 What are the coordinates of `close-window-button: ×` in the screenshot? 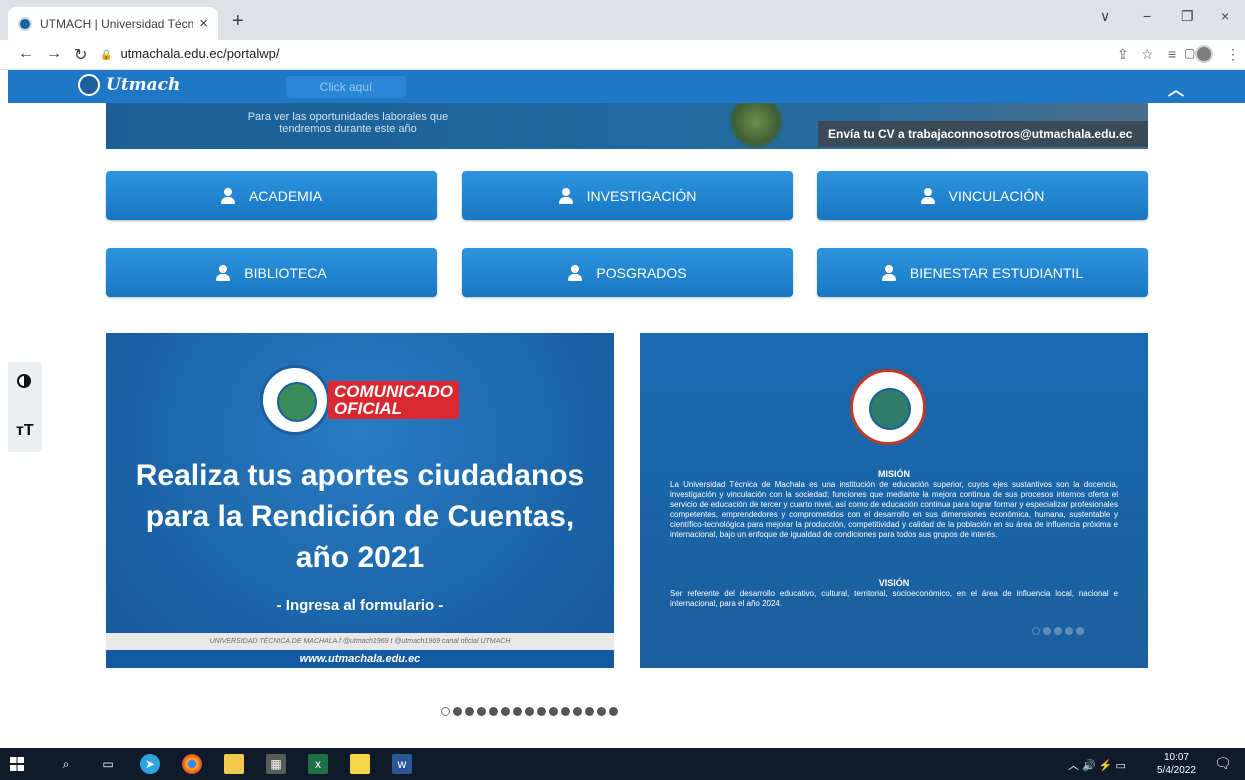 It's located at (1225, 16).